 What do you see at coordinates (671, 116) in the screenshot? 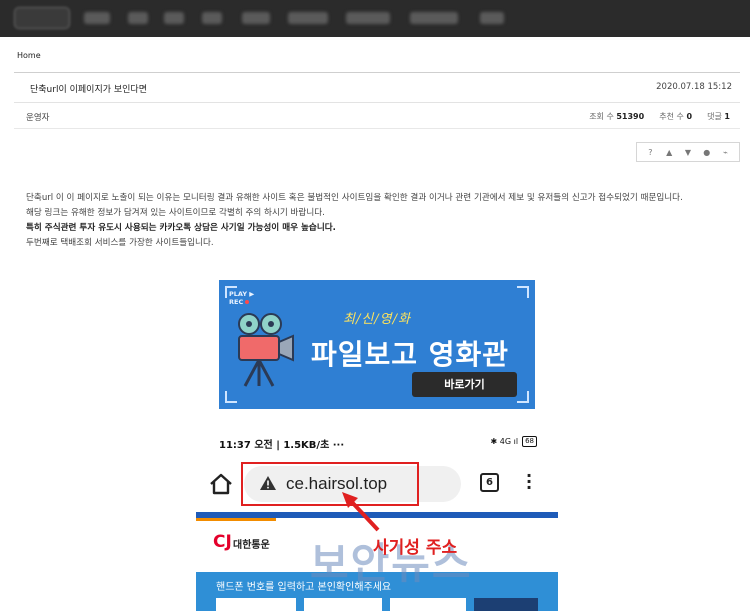
I see `likes-label: 추천 수` at bounding box center [671, 116].